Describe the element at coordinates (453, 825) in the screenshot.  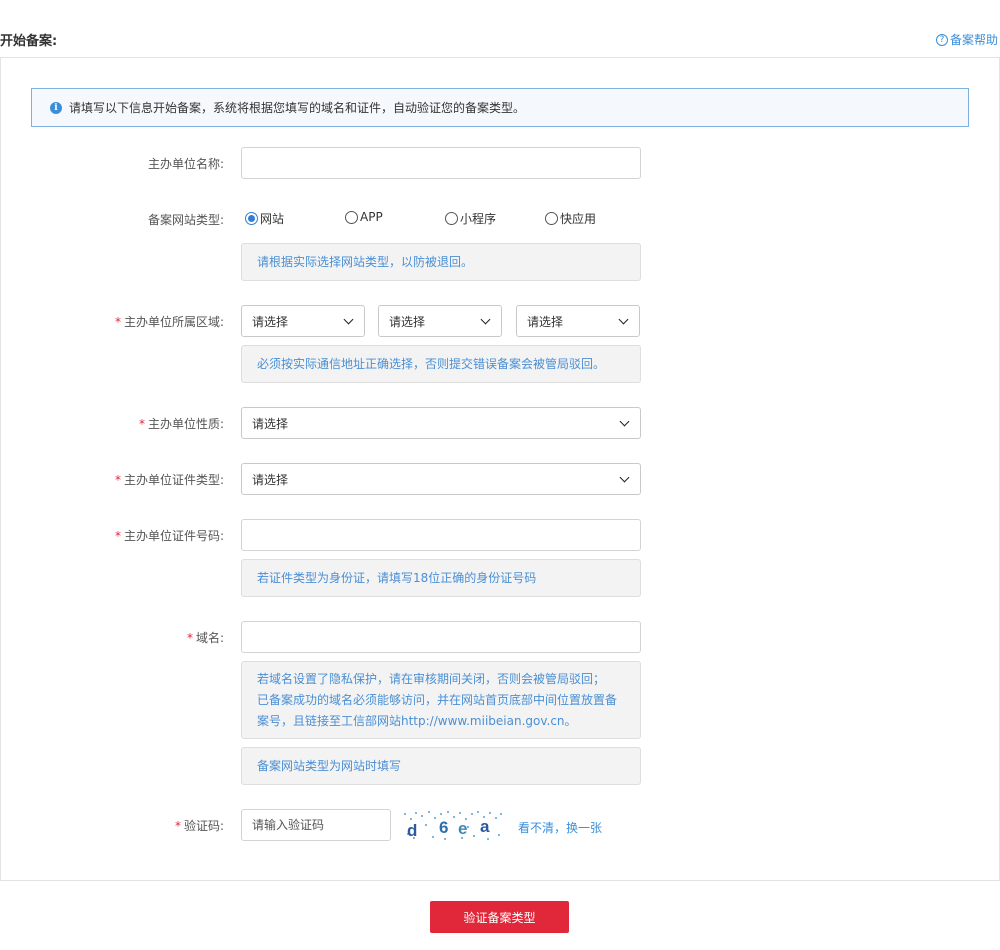
I see `captcha-image: d 6 e a` at that location.